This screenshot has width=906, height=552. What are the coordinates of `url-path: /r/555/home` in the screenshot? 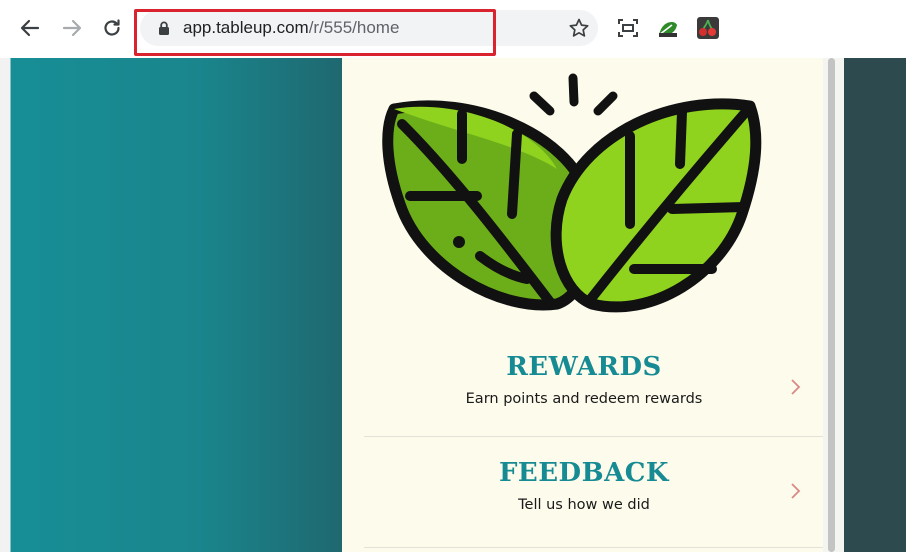 It's located at (354, 27).